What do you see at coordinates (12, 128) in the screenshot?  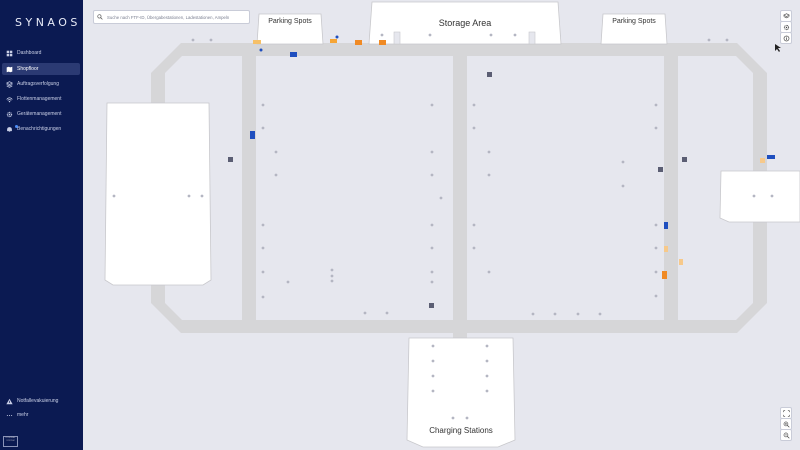 I see `bell-icon` at bounding box center [12, 128].